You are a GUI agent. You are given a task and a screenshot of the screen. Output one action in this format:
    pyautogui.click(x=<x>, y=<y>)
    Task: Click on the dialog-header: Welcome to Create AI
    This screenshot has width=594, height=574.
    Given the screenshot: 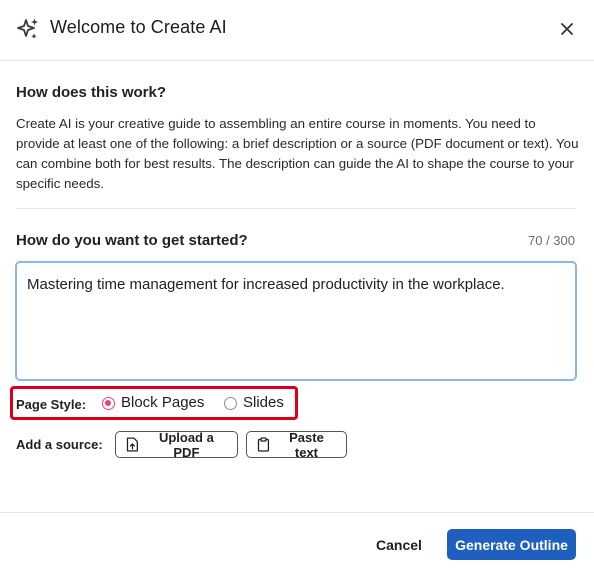 What is the action you would take?
    pyautogui.click(x=297, y=30)
    